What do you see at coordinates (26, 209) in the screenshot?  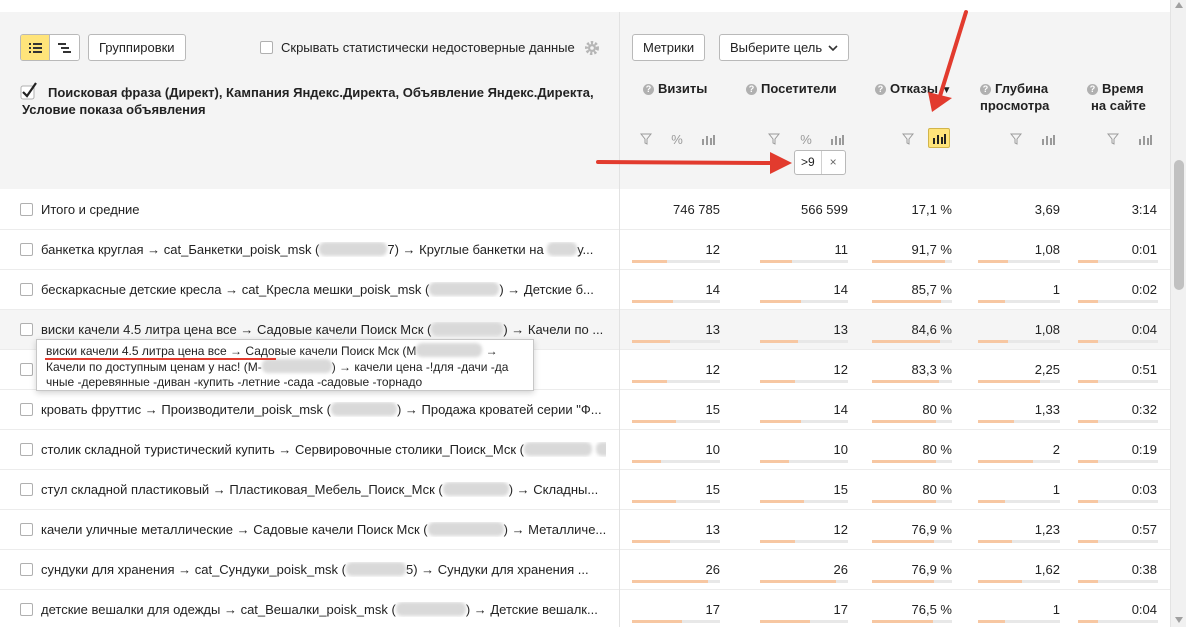 I see `totals-checkbox` at bounding box center [26, 209].